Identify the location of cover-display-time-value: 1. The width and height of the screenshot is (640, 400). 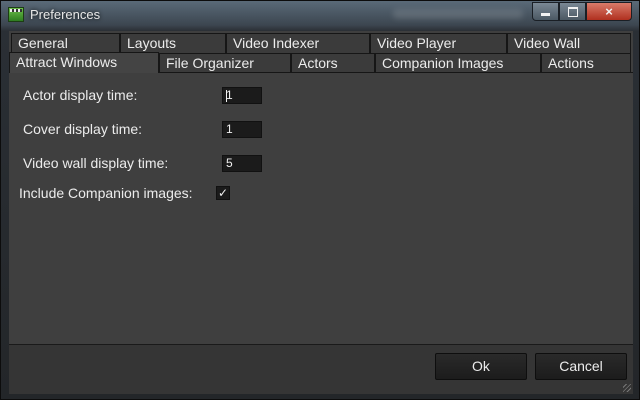
(229, 129).